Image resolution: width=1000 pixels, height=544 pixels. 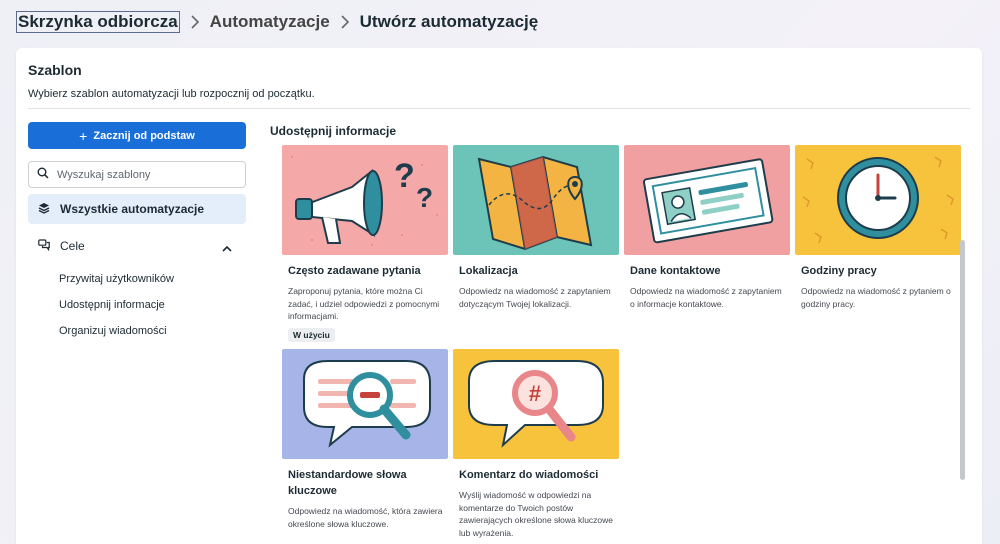 What do you see at coordinates (878, 200) in the screenshot?
I see `clock-illustration` at bounding box center [878, 200].